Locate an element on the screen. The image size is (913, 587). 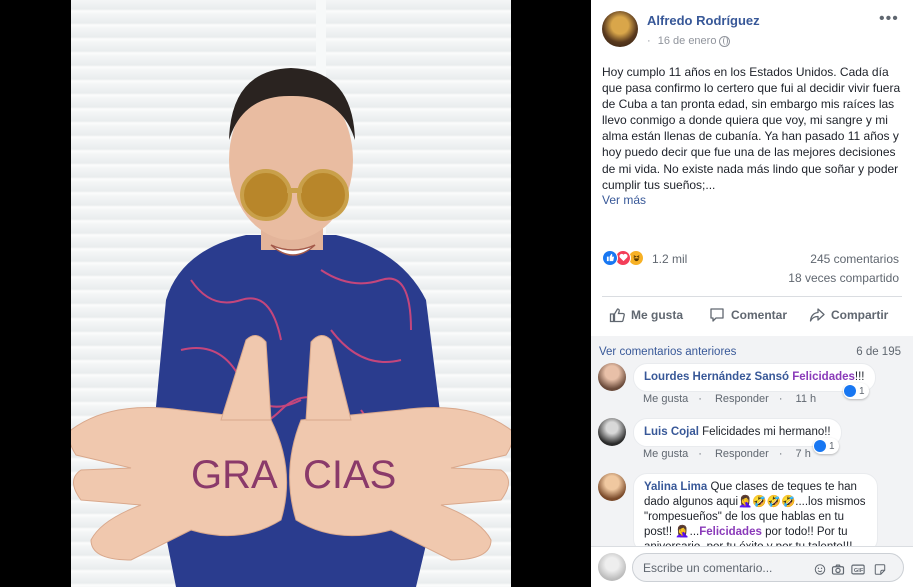
like-button: Me gusta is located at coordinates (646, 315).